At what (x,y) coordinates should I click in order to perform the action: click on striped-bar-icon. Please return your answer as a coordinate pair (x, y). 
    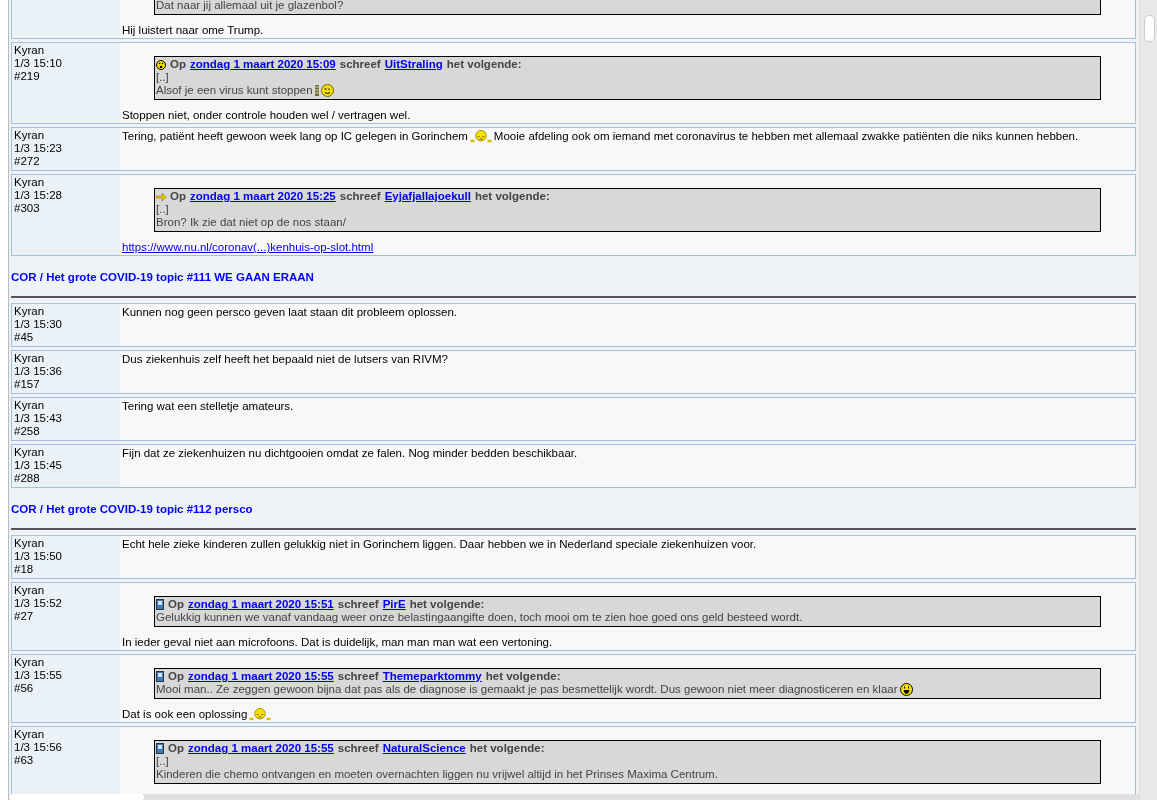
    Looking at the image, I should click on (316, 90).